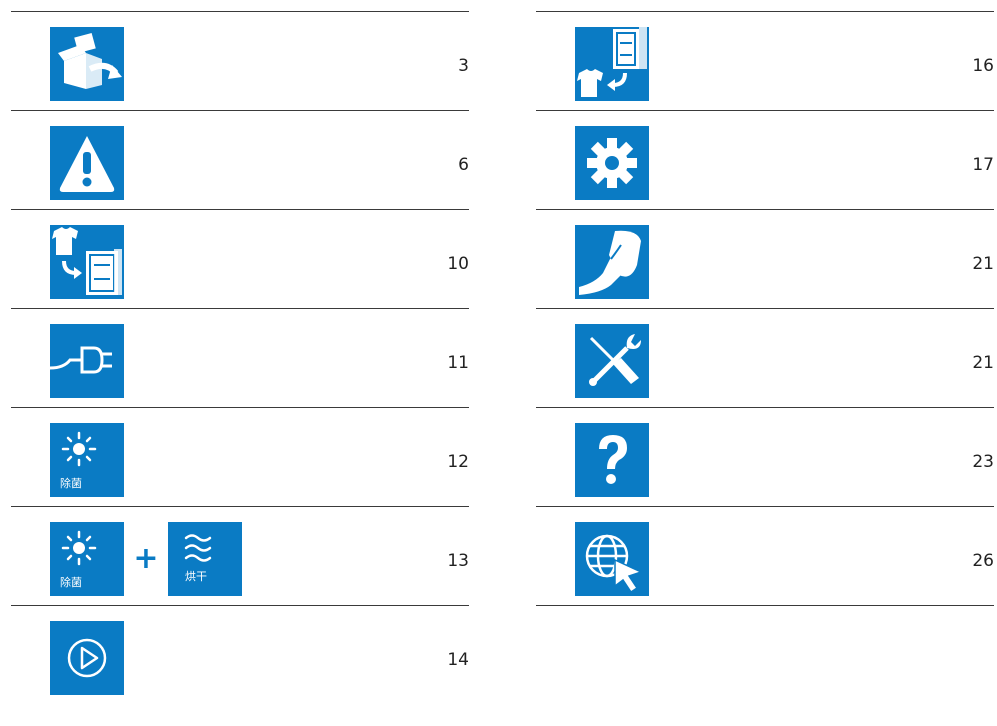  What do you see at coordinates (983, 165) in the screenshot?
I see `page-number: 17` at bounding box center [983, 165].